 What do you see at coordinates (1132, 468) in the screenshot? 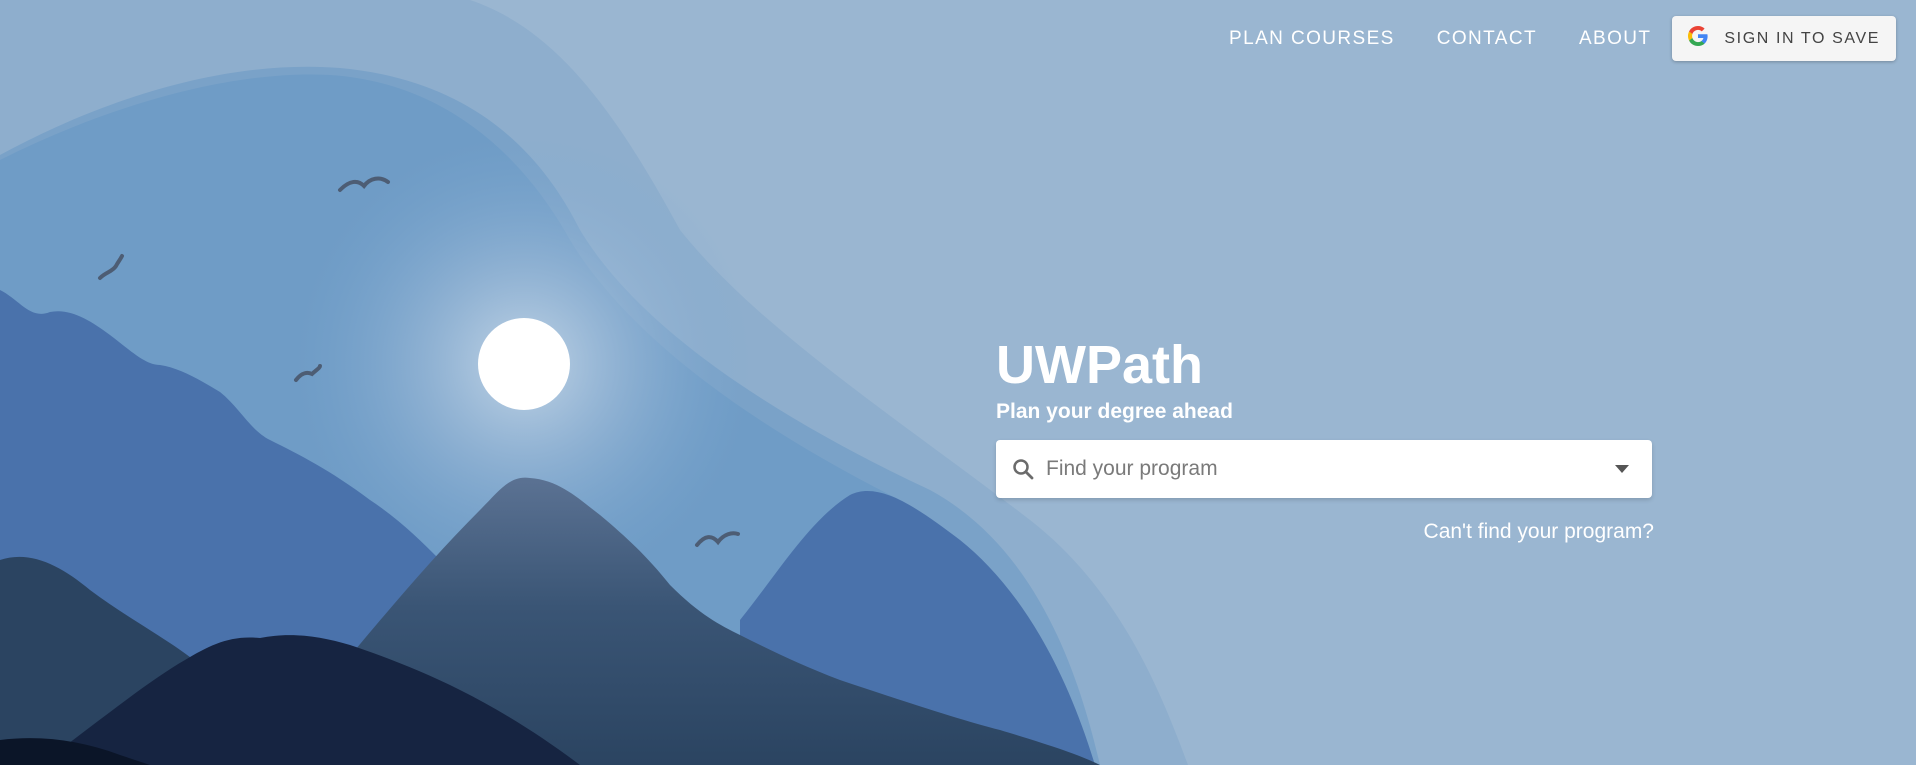
I see `search-placeholder: Find your program` at bounding box center [1132, 468].